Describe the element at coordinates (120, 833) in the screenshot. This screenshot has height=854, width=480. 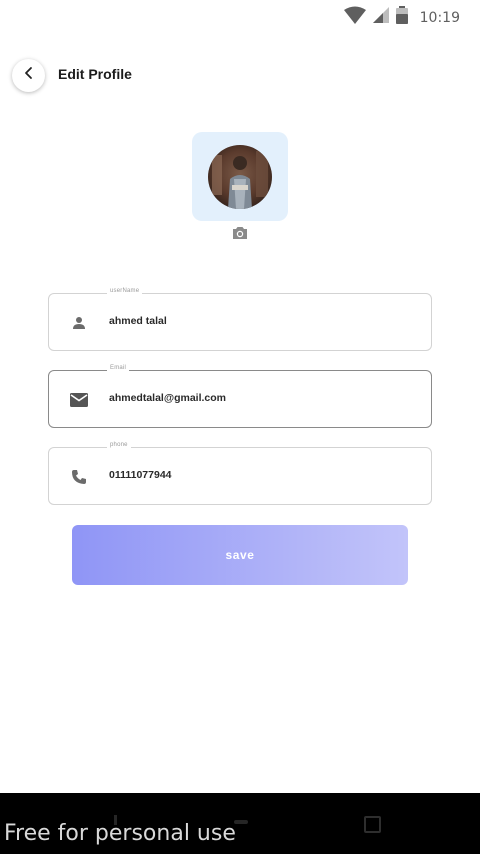
I see `watermark-text: Free for personal use` at that location.